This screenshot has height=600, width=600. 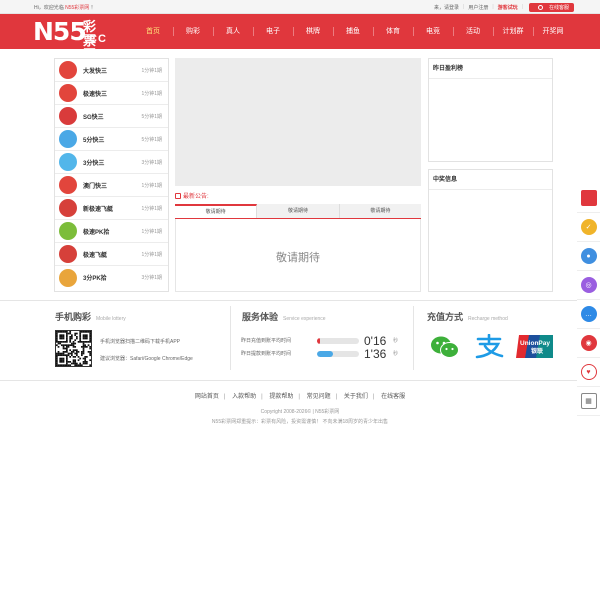 I want to click on clock-icon, so click(x=68, y=162).